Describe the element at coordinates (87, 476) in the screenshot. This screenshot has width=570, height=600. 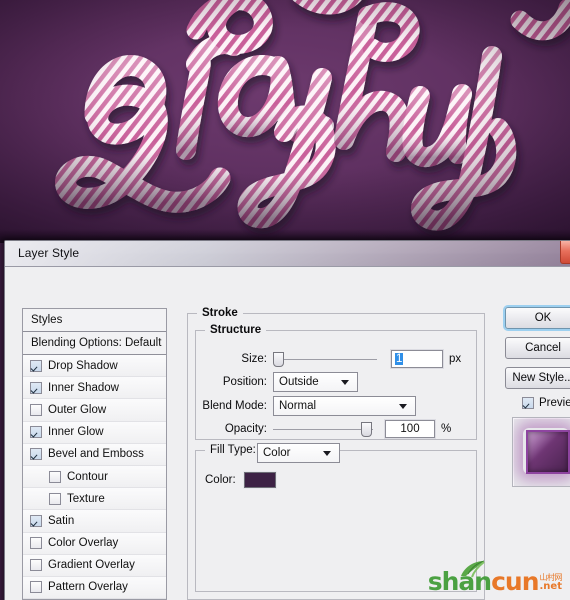
I see `effect-label: Contour` at that location.